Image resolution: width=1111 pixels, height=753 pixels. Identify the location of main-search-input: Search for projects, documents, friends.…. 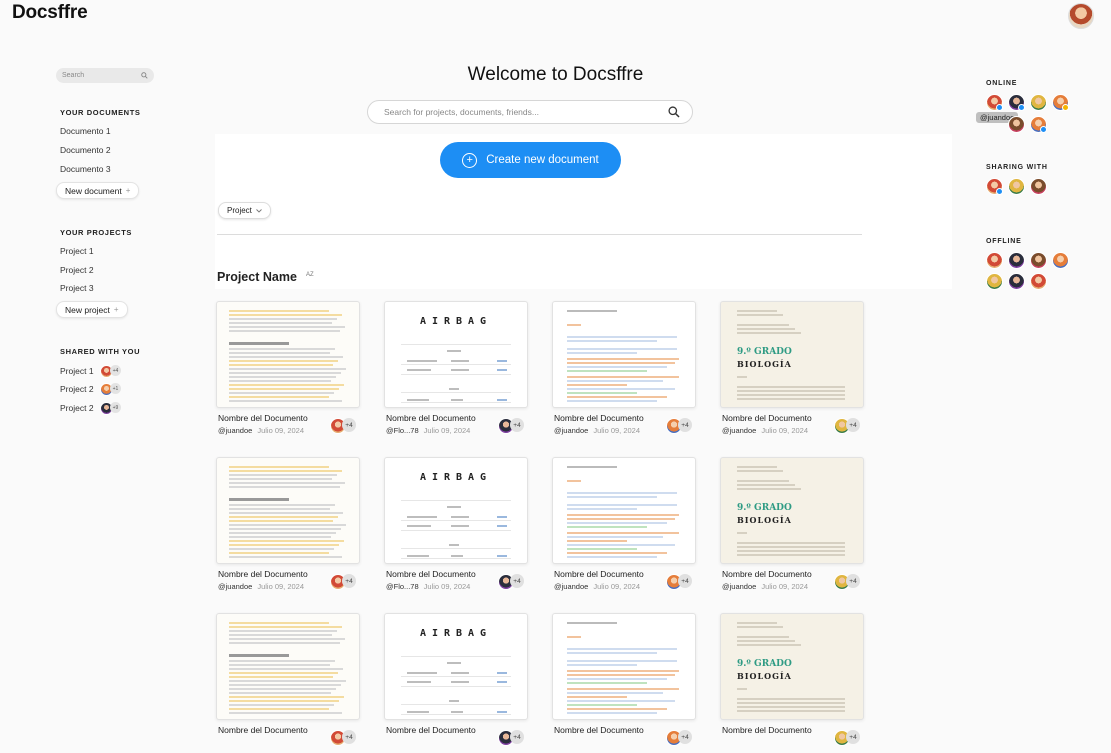
(530, 112).